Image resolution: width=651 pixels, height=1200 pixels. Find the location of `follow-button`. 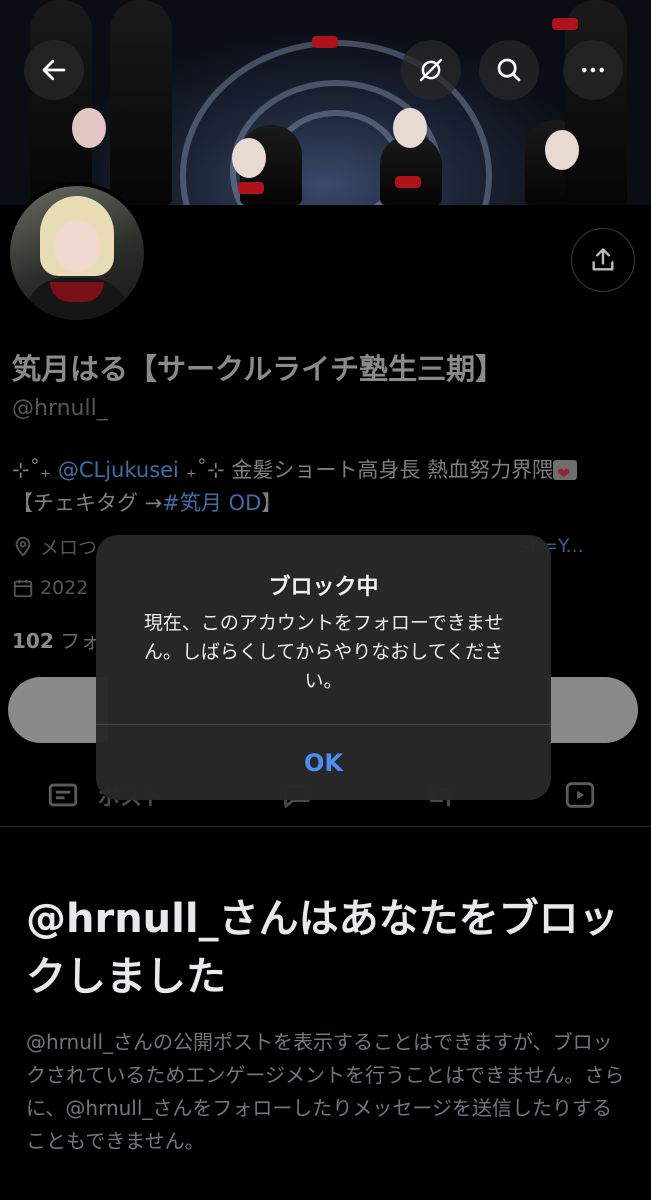

follow-button is located at coordinates (58, 710).